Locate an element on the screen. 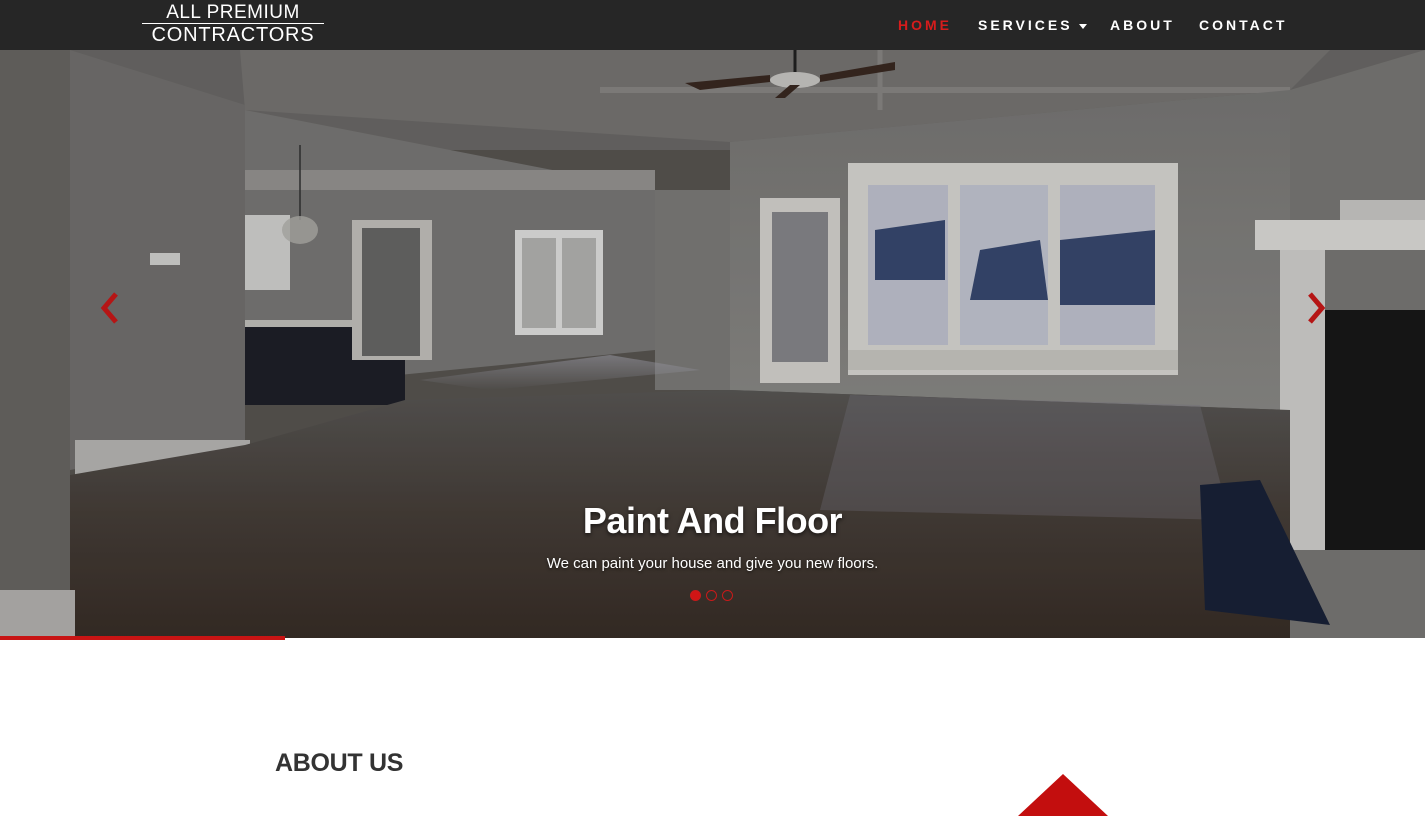 This screenshot has width=1425, height=816. chevron-right-icon is located at coordinates (1317, 308).